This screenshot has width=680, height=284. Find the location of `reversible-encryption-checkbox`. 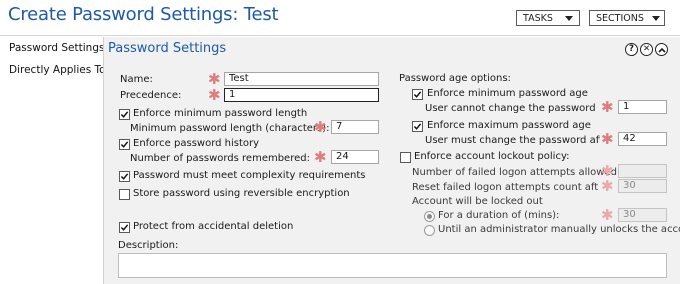

reversible-encryption-checkbox is located at coordinates (124, 194).